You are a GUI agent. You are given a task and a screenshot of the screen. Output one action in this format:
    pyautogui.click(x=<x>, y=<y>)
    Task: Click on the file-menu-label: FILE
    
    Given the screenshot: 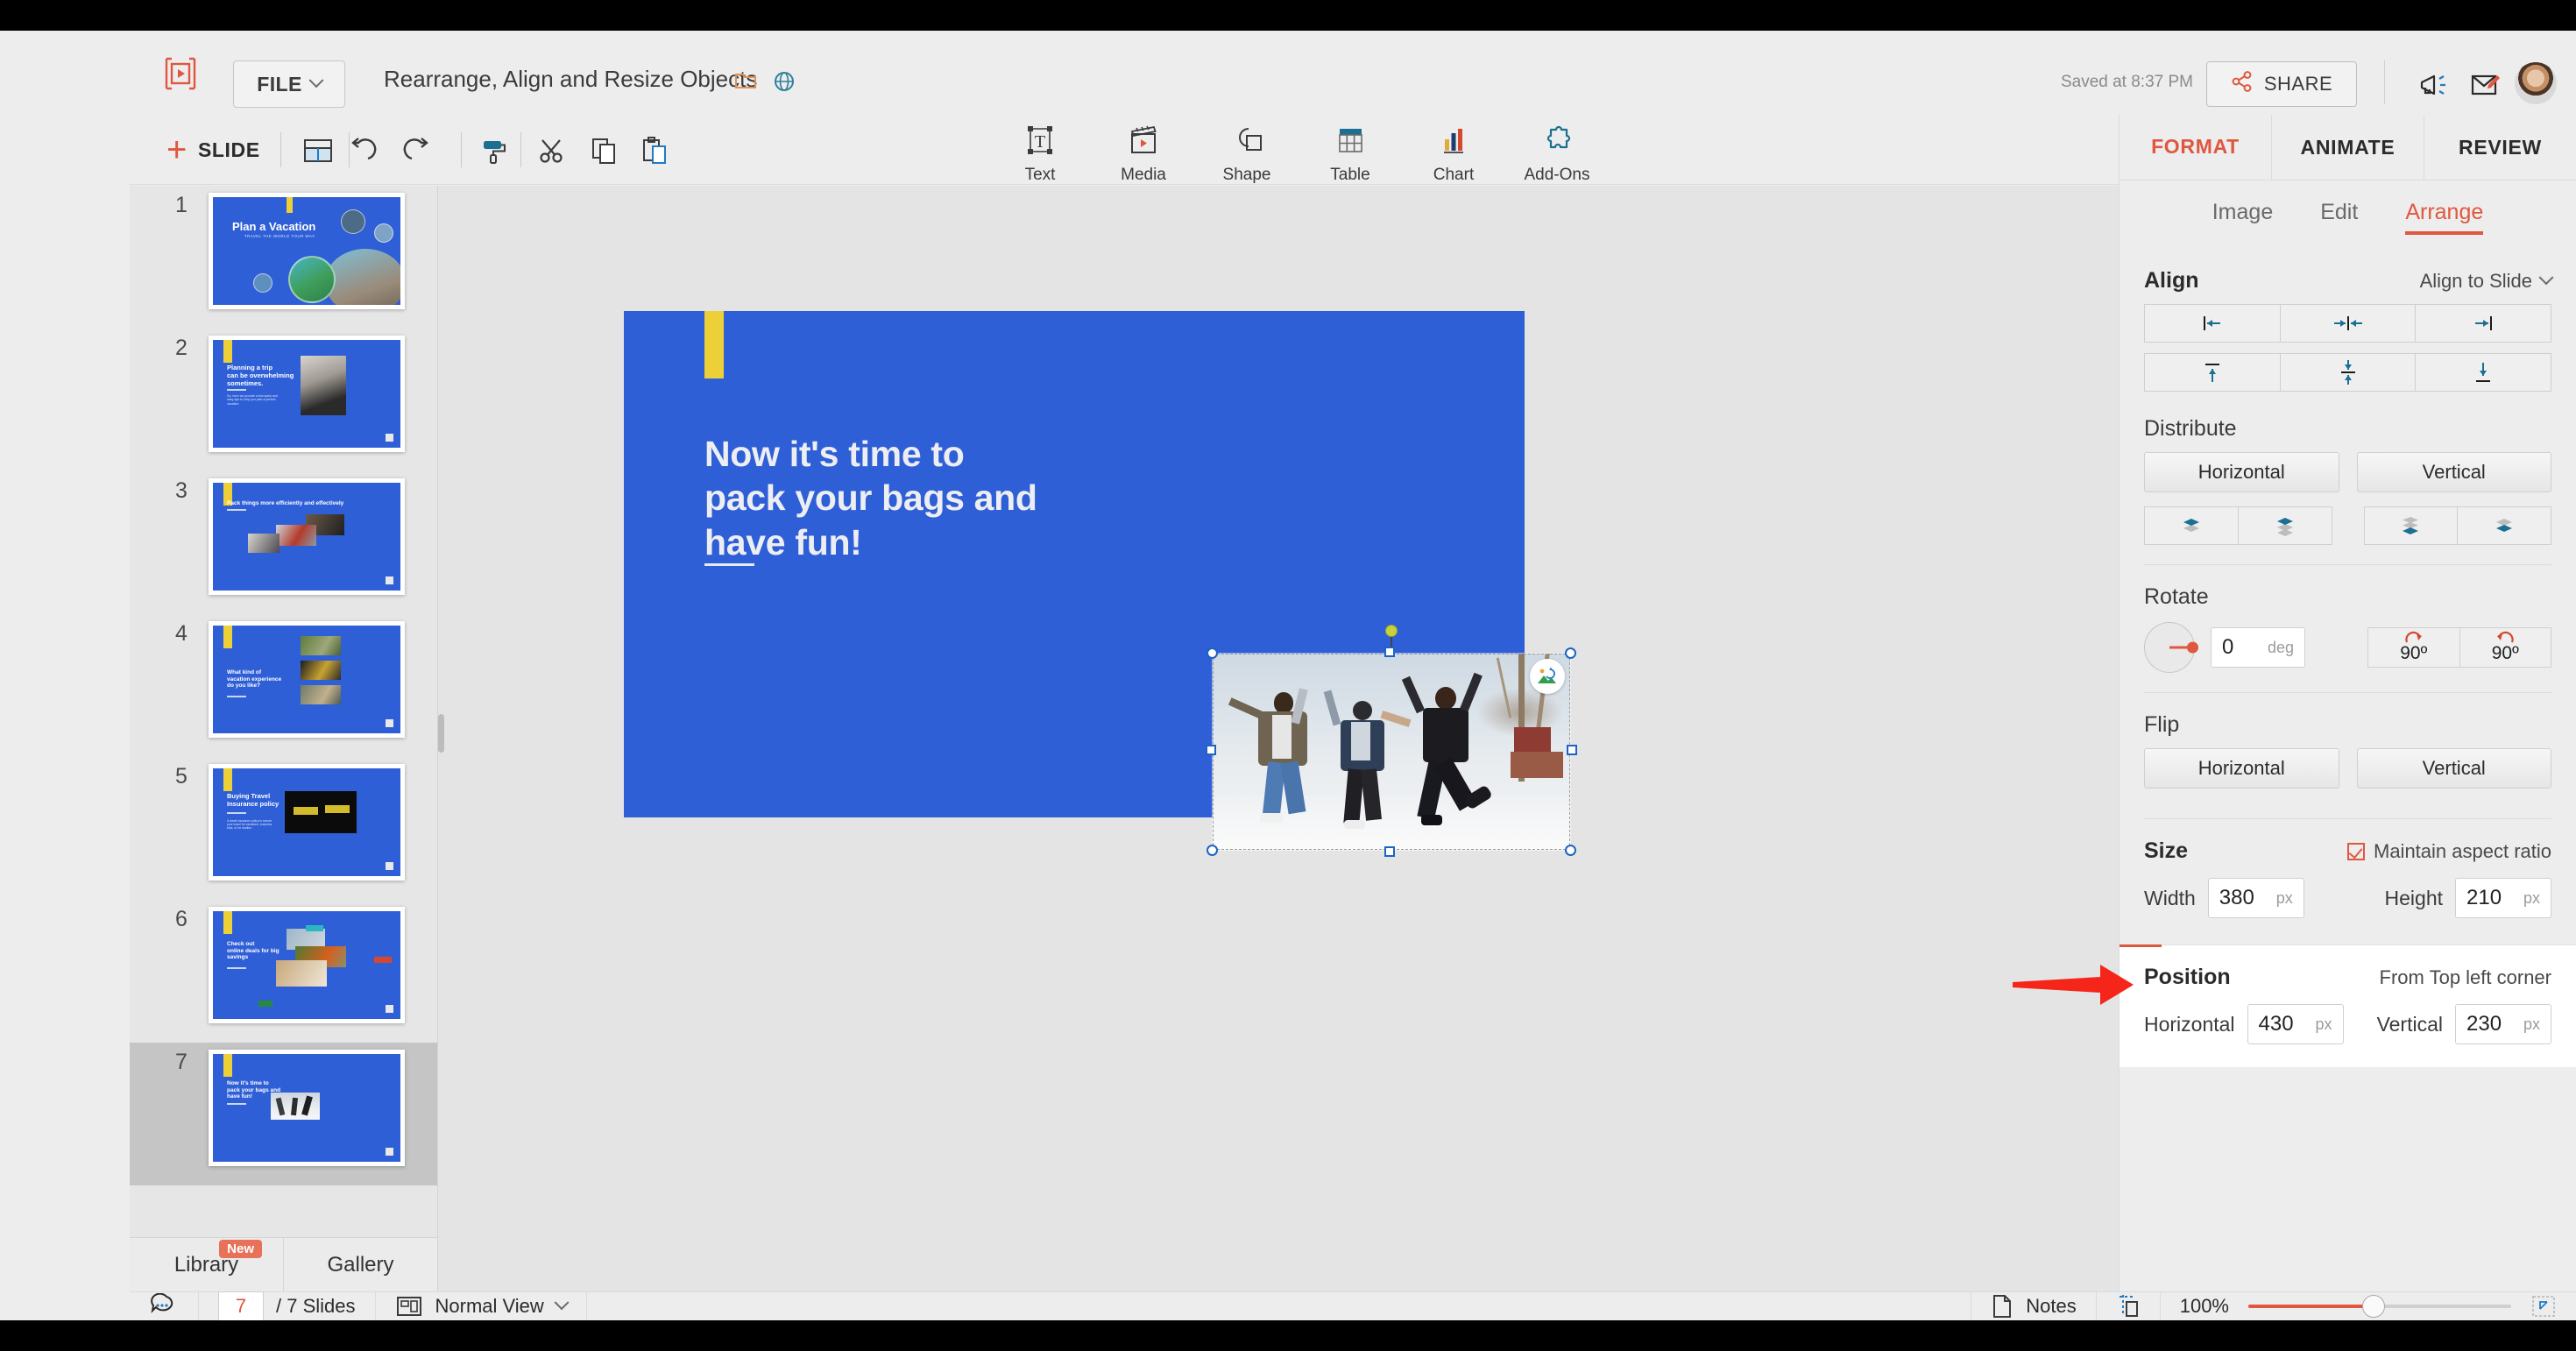 What is the action you would take?
    pyautogui.click(x=279, y=83)
    